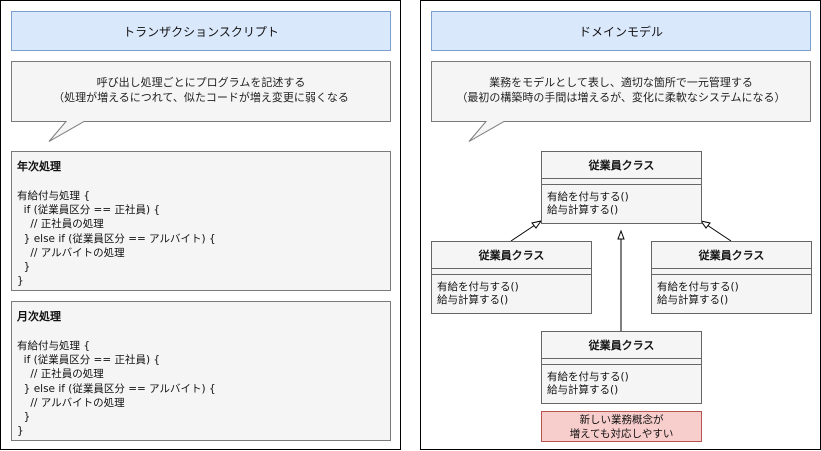  I want to click on arrowhead-left, so click(537, 224).